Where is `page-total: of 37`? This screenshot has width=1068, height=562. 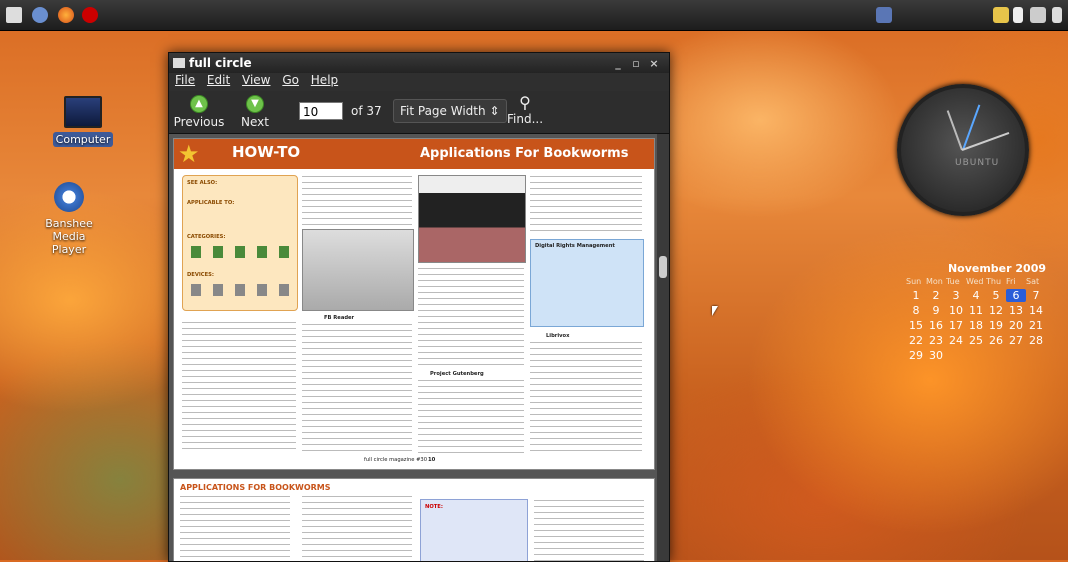
page-total: of 37 is located at coordinates (366, 111).